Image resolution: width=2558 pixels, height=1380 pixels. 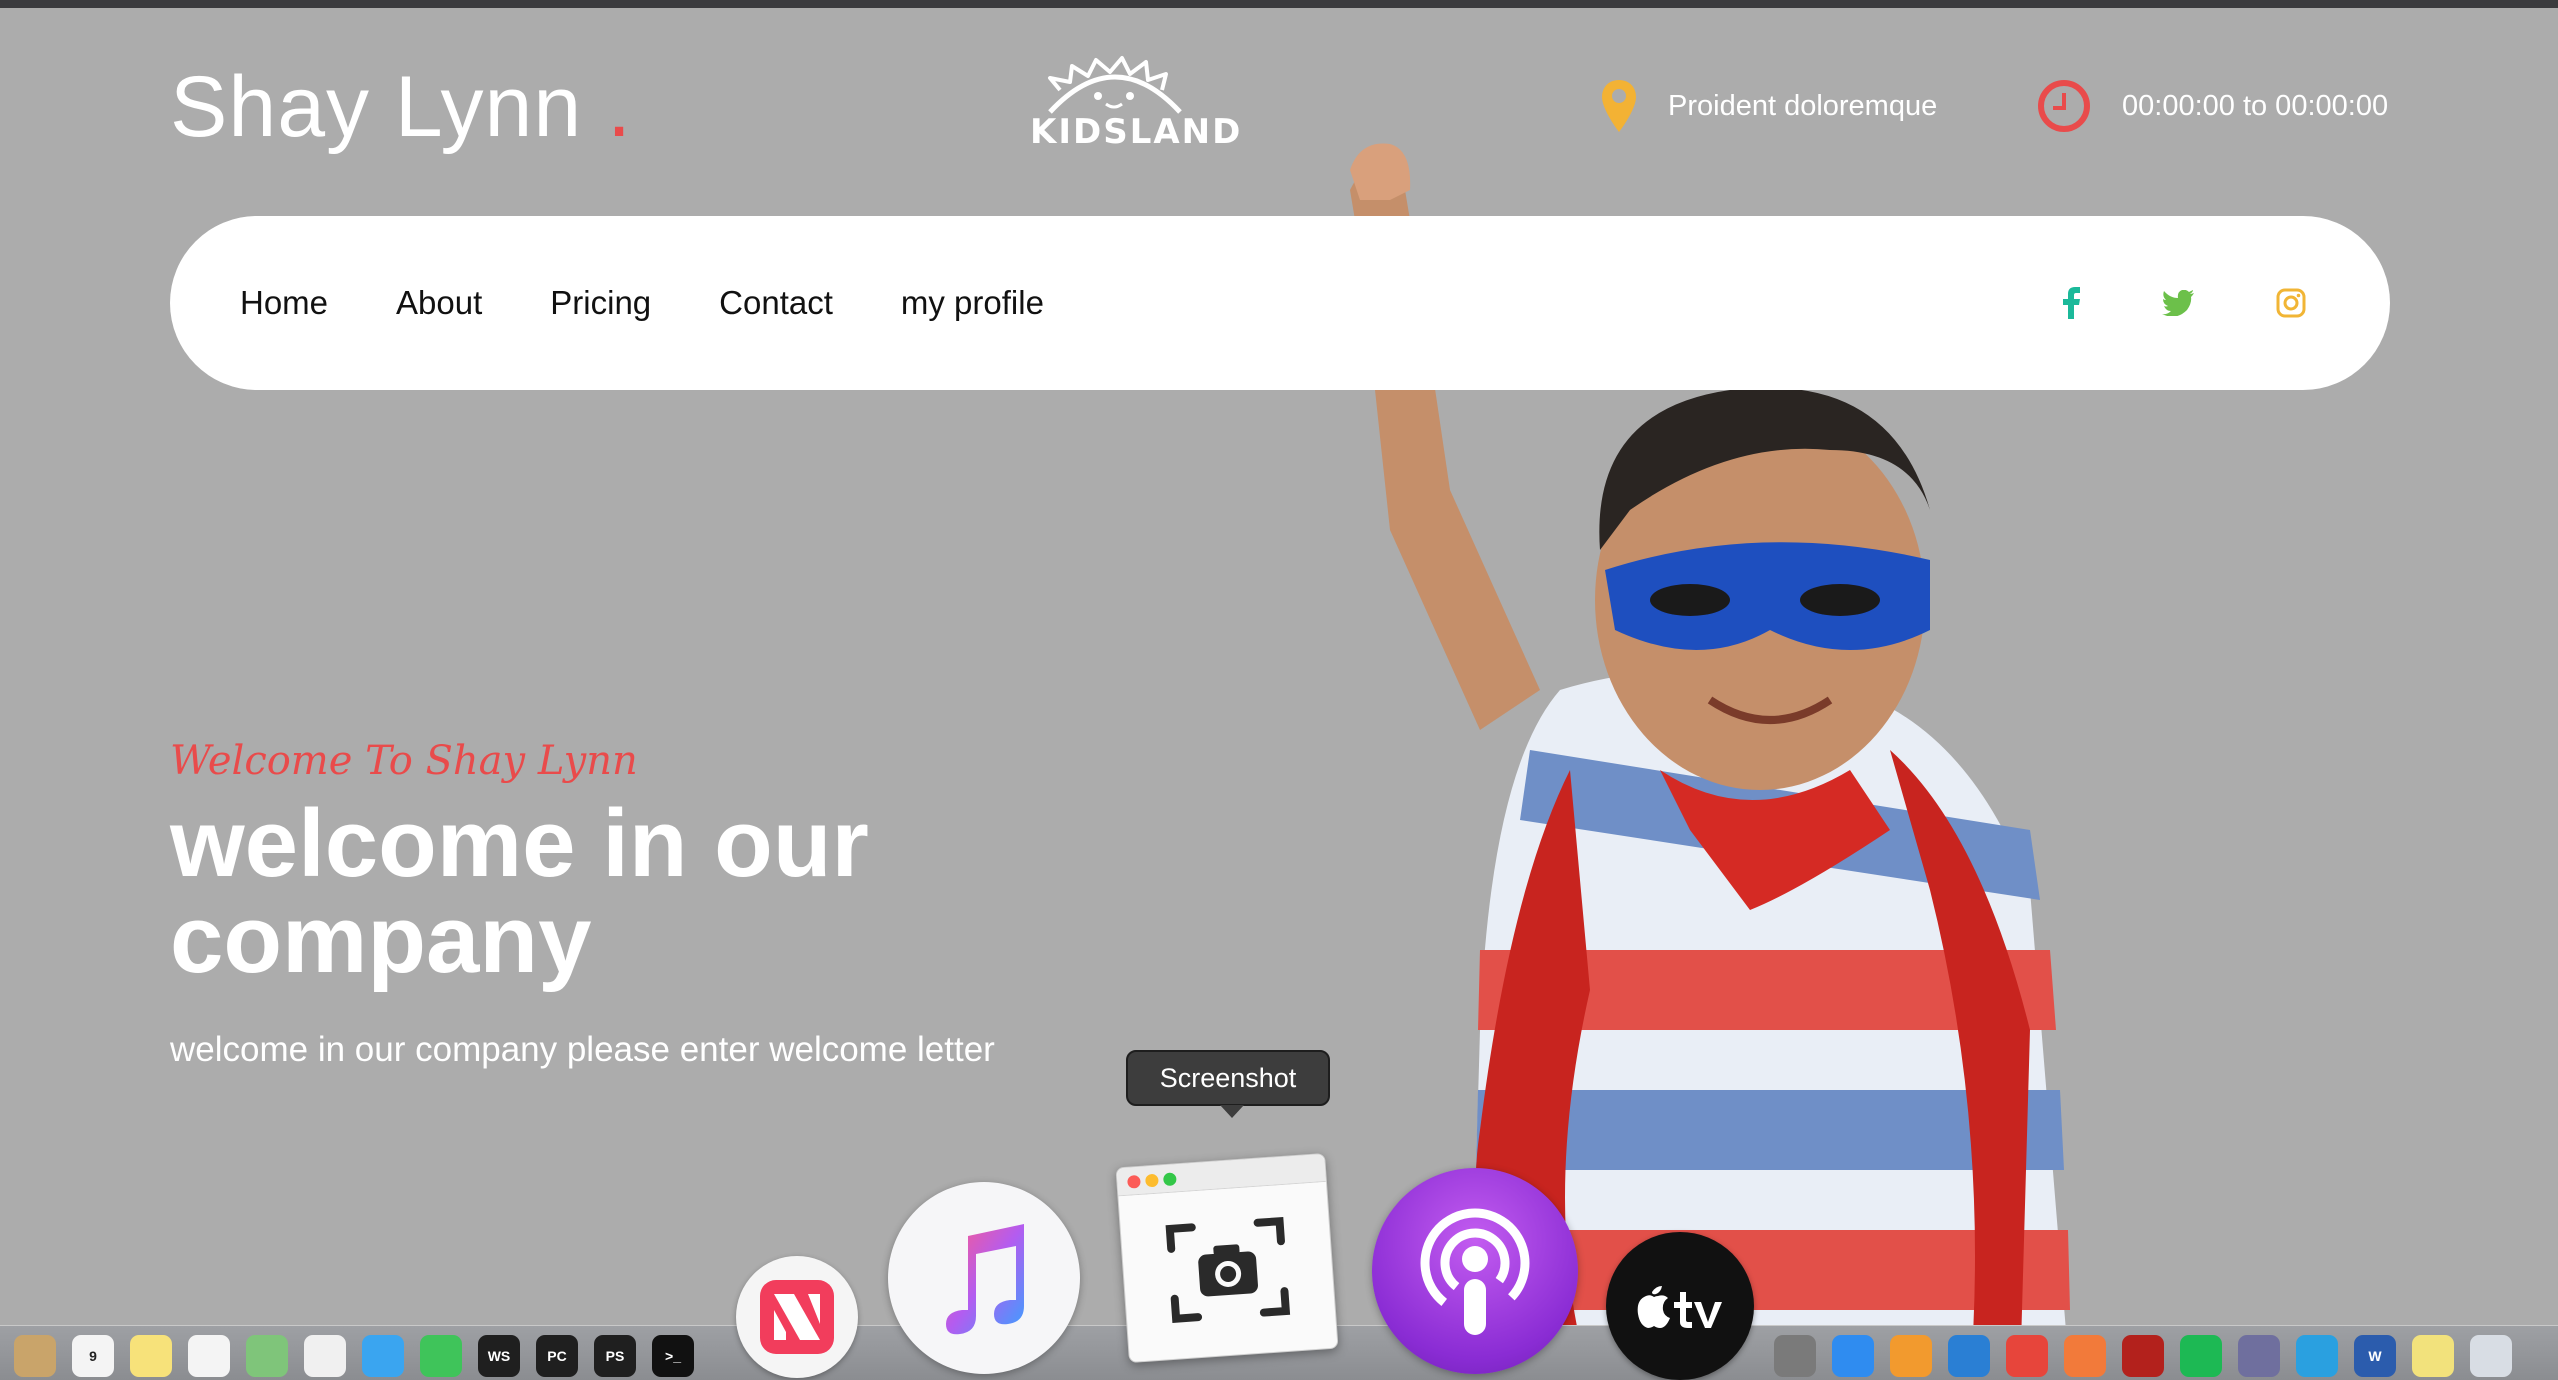 I want to click on news-app-icon, so click(x=797, y=1317).